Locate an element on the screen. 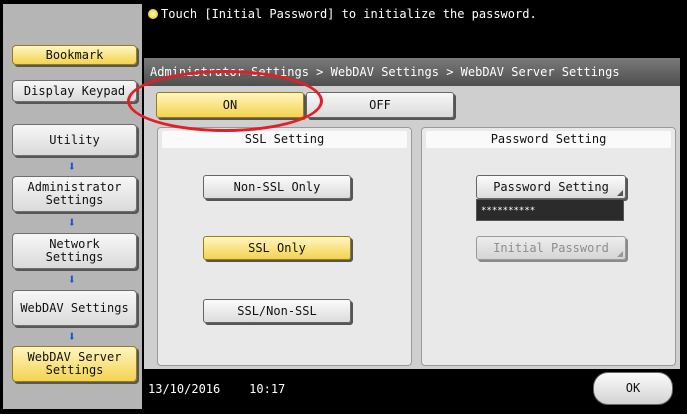  password-field: ********** is located at coordinates (550, 210).